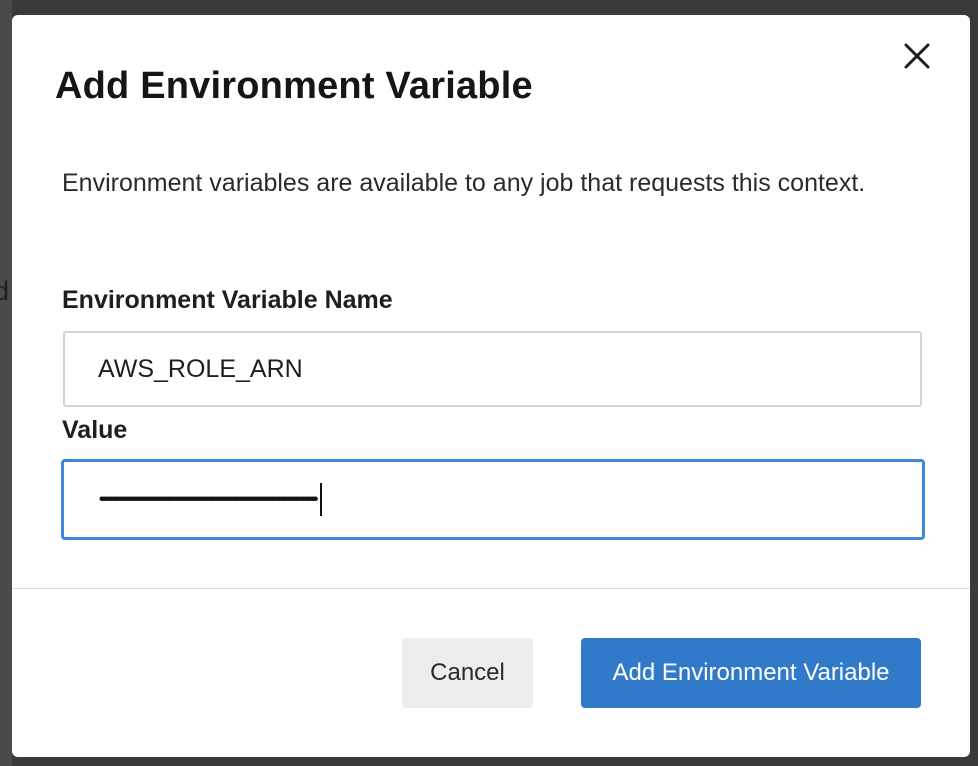 The height and width of the screenshot is (766, 978). I want to click on cancel-button: Cancel, so click(467, 673).